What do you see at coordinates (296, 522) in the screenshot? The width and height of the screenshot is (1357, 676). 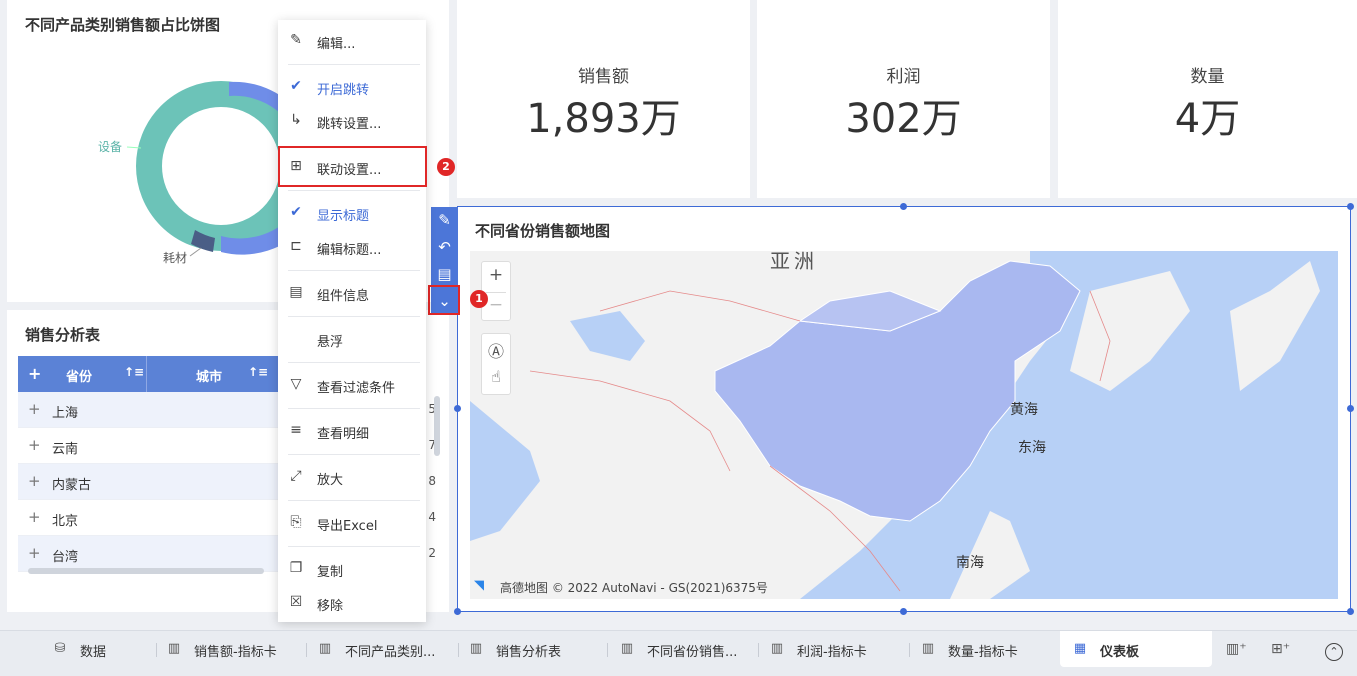 I see `export-icon: ⎘` at bounding box center [296, 522].